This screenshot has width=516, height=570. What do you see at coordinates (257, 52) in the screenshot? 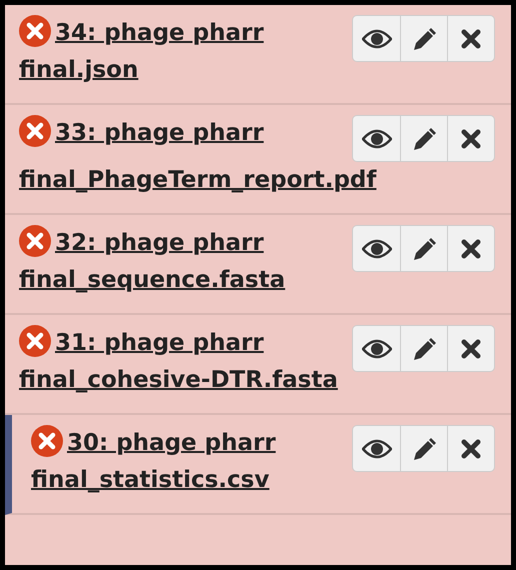
I see `dataset-title-link: 34: phage pharr final.json` at bounding box center [257, 52].